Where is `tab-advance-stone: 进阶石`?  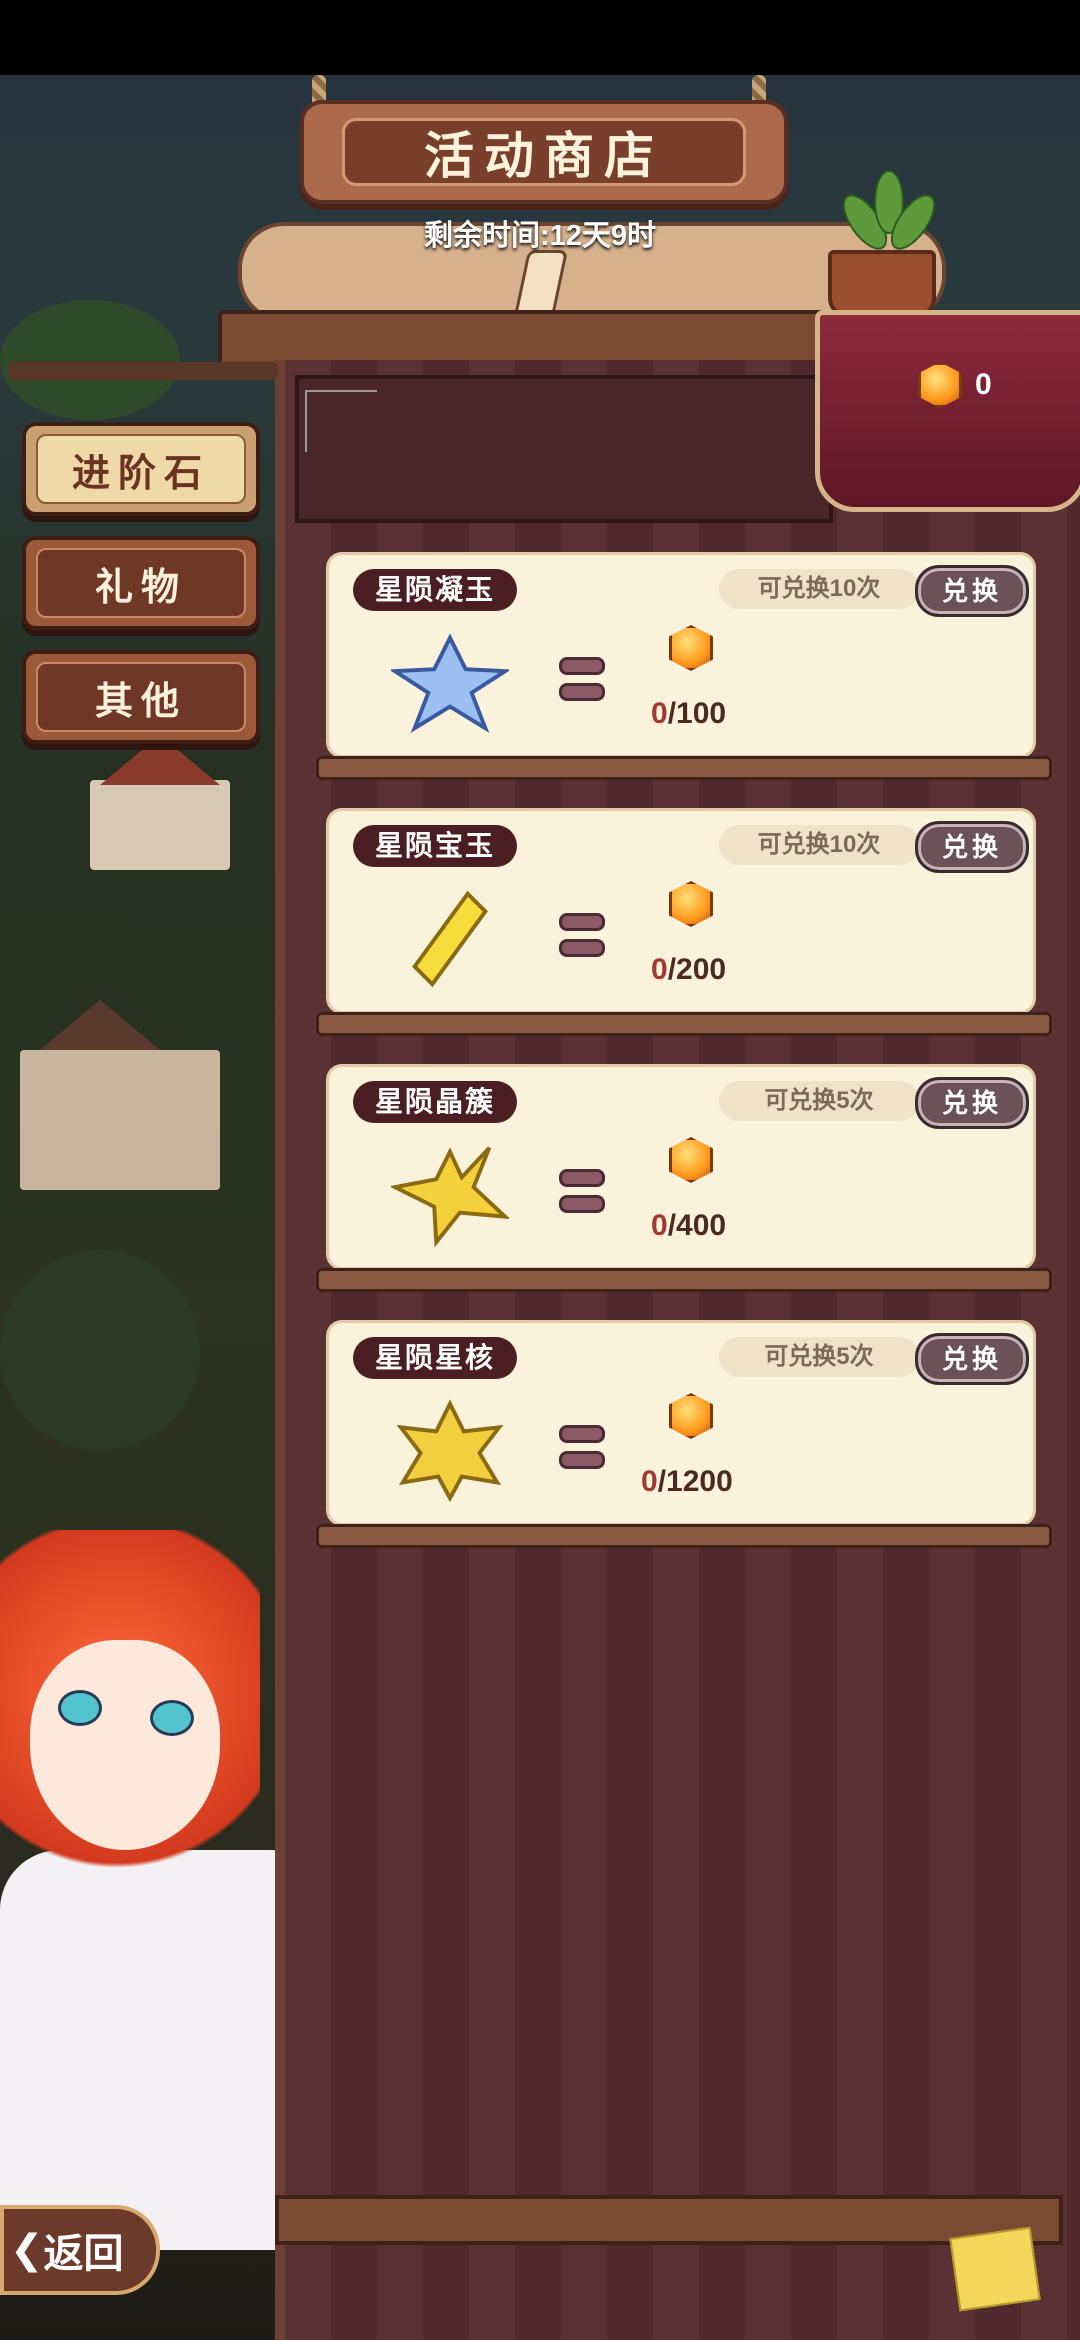
tab-advance-stone: 进阶石 is located at coordinates (141, 469).